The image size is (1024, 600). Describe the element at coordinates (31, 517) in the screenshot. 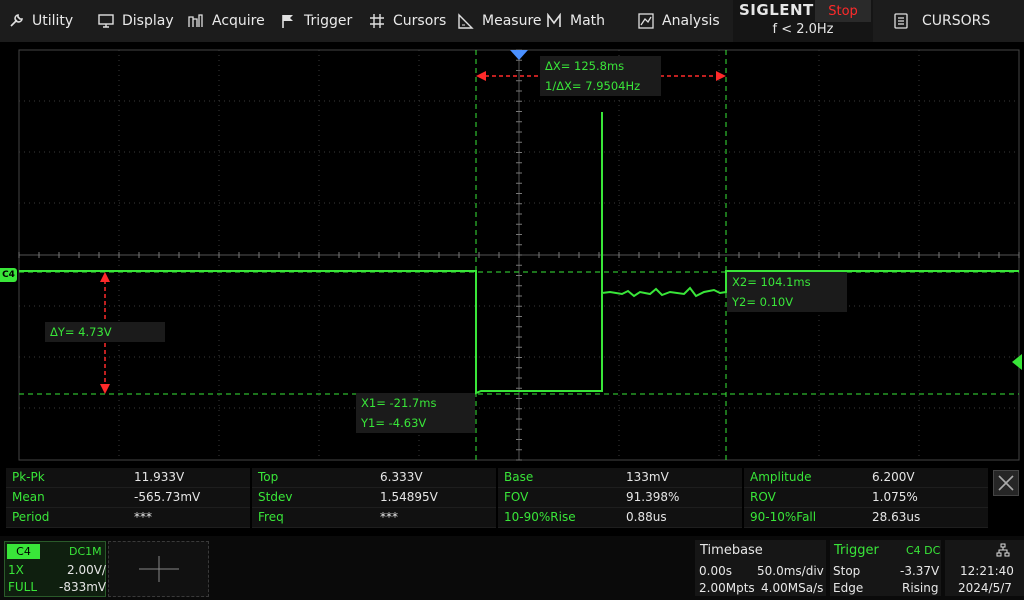

I see `measurement-label: Period` at that location.